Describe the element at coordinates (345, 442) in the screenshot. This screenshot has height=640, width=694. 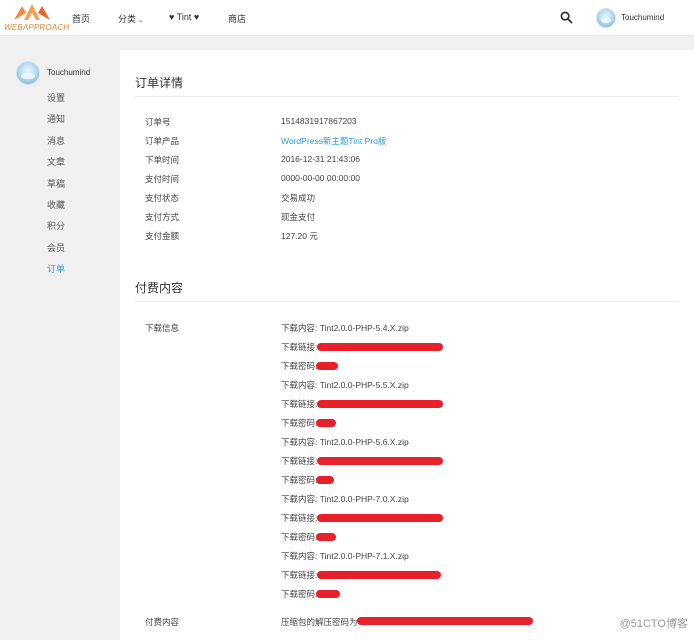
I see `download-content: 下载内容: Tint2.0.0-PHP-5.6.X.zip` at that location.